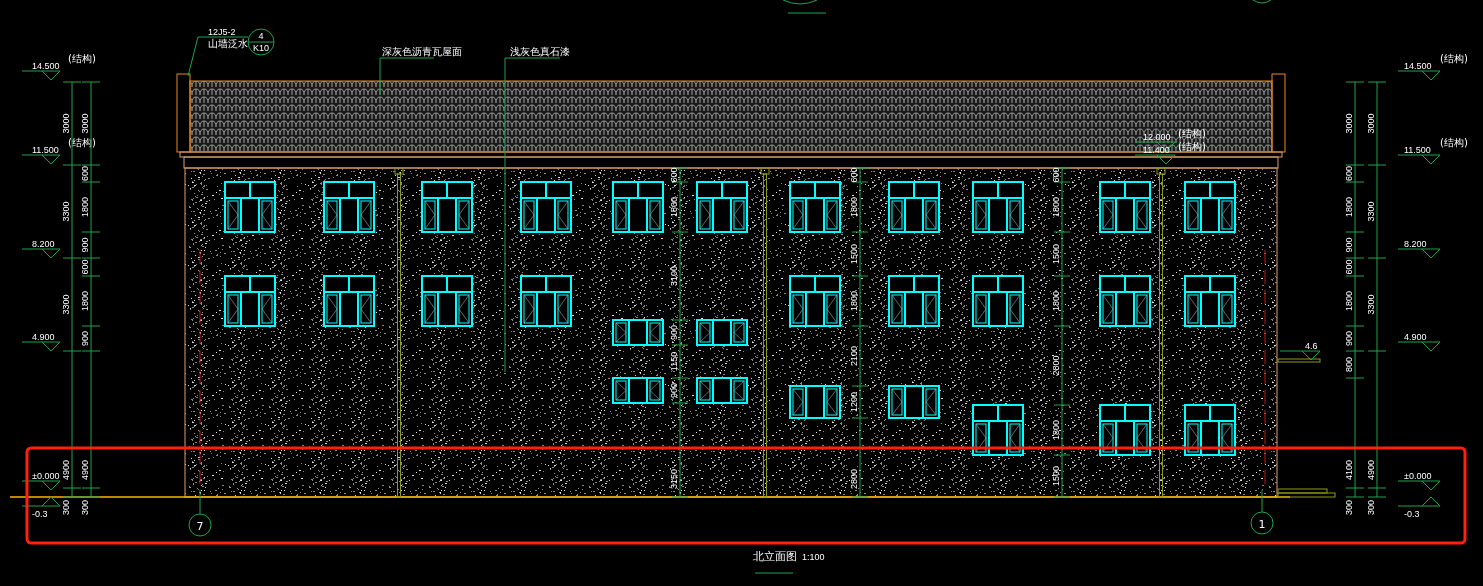 This screenshot has width=1483, height=586. I want to click on dimension-text: 1150, so click(674, 361).